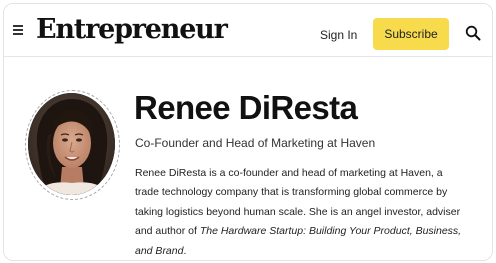 The height and width of the screenshot is (263, 496). Describe the element at coordinates (167, 231) in the screenshot. I see `bio-text: and author of` at that location.